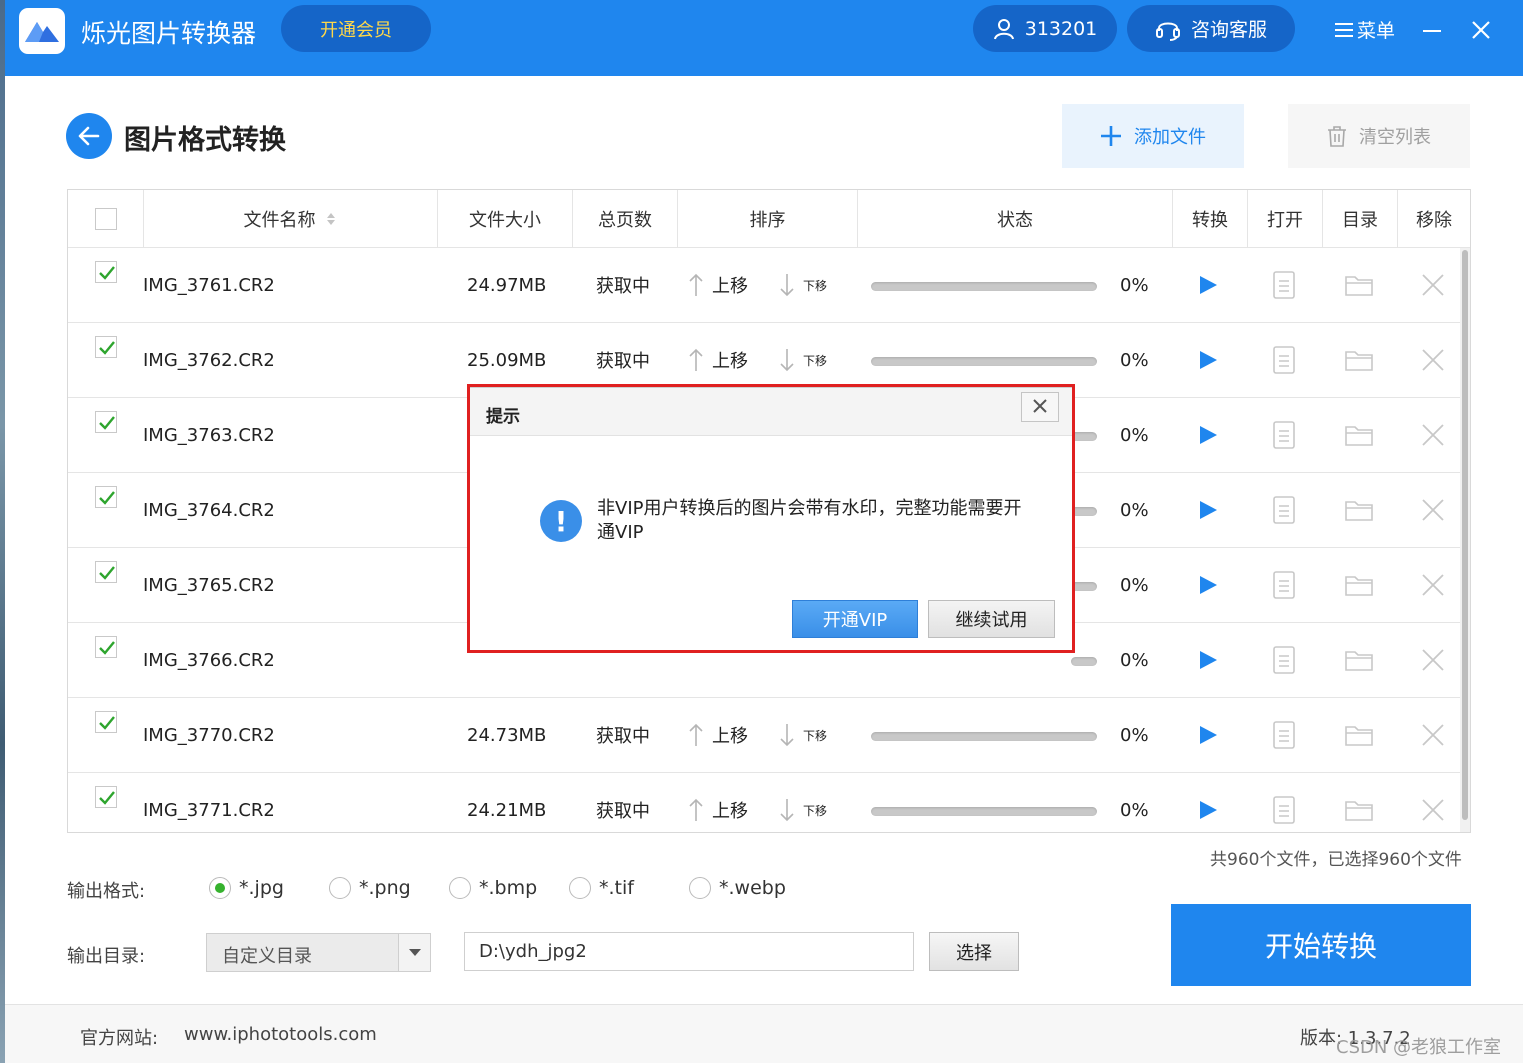 The width and height of the screenshot is (1523, 1063). Describe the element at coordinates (1360, 219) in the screenshot. I see `column-header-folder: 目录` at that location.